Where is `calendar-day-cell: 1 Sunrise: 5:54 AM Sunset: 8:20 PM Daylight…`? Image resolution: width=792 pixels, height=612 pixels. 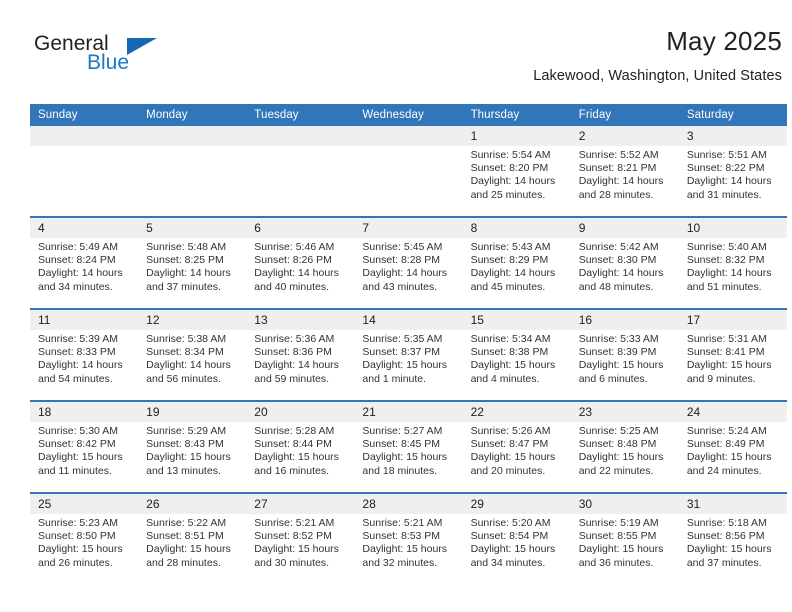
calendar-day-cell: 1 Sunrise: 5:54 AM Sunset: 8:20 PM Daylight… is located at coordinates (516, 171).